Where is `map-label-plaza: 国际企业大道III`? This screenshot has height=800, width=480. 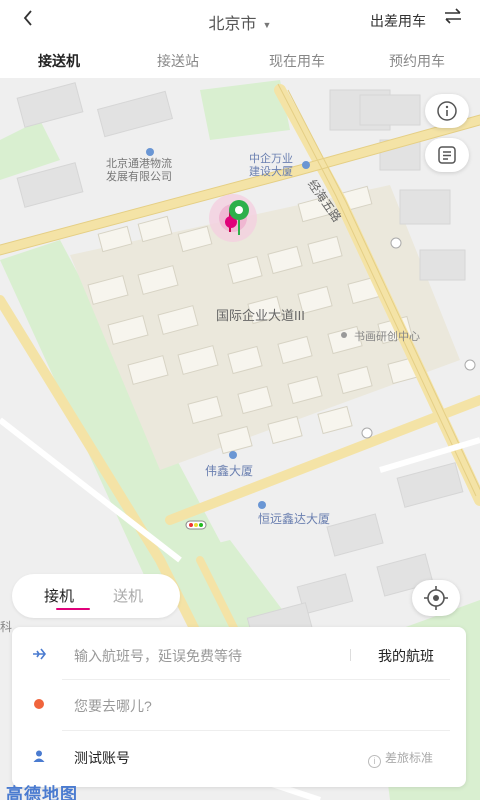 map-label-plaza: 国际企业大道III is located at coordinates (260, 315).